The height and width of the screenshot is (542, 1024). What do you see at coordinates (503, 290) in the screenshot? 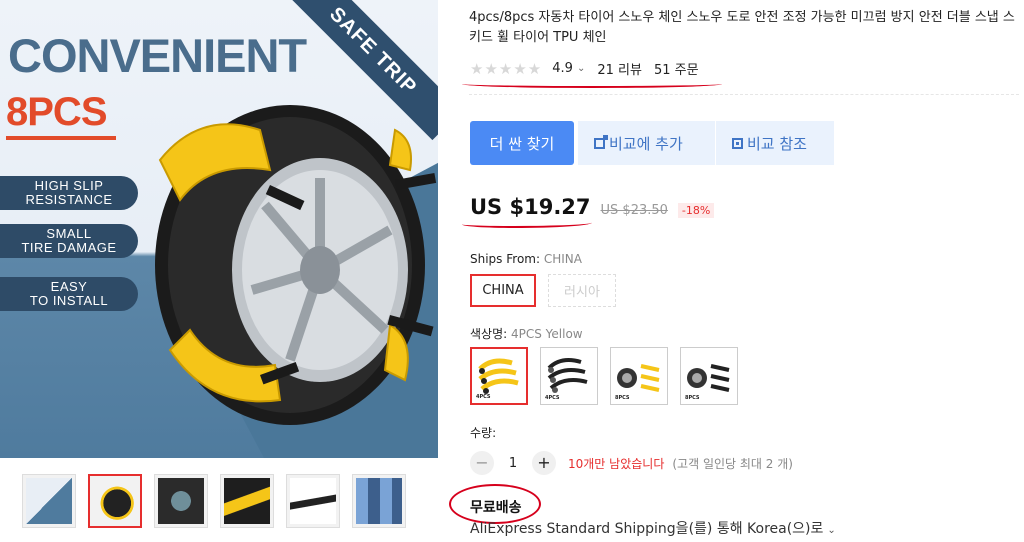
I see `ships-from-option-china: CHINA` at bounding box center [503, 290].